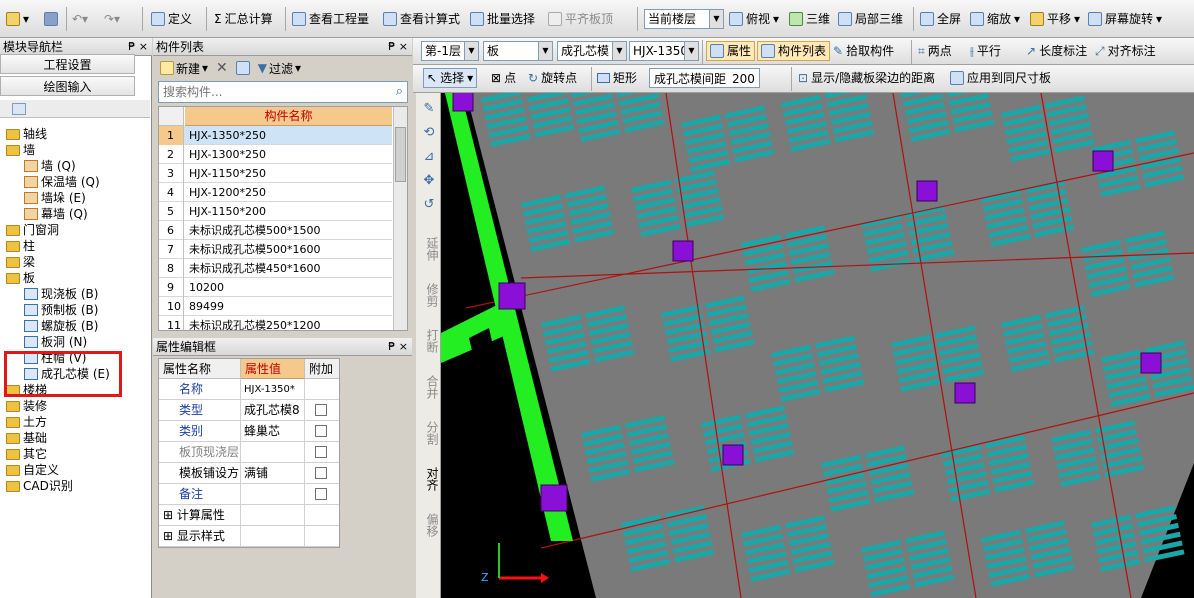 Image resolution: width=1194 pixels, height=598 pixels. What do you see at coordinates (26, 422) in the screenshot?
I see `tree-item: 土方` at bounding box center [26, 422].